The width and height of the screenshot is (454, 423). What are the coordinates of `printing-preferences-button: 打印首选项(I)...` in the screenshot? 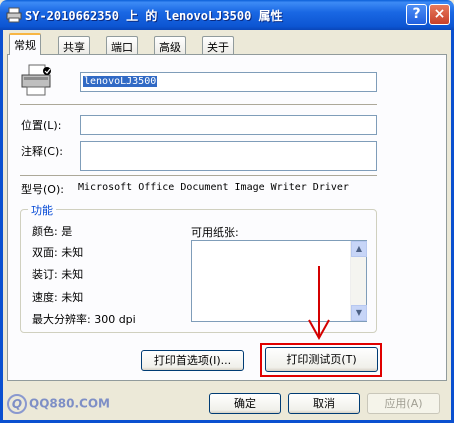 It's located at (192, 360).